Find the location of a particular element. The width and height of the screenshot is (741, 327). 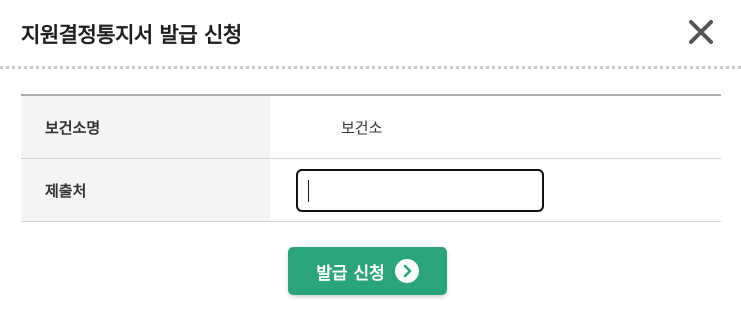

issue-request-button-label: 발급 신청 is located at coordinates (350, 273).